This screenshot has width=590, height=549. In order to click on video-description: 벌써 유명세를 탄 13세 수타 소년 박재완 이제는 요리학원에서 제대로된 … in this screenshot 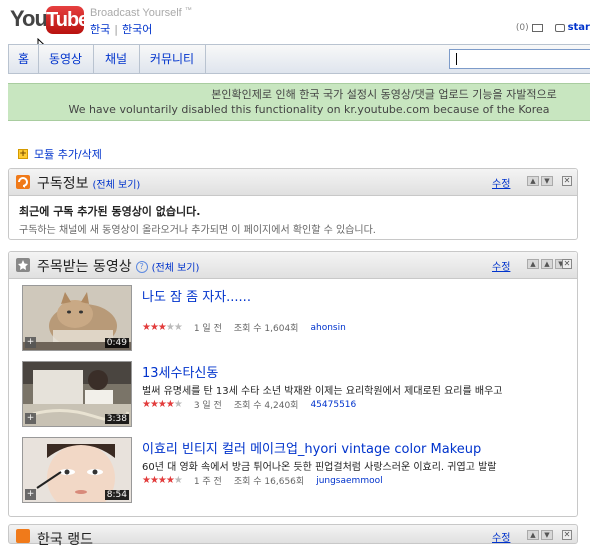, I will do `click(322, 391)`.